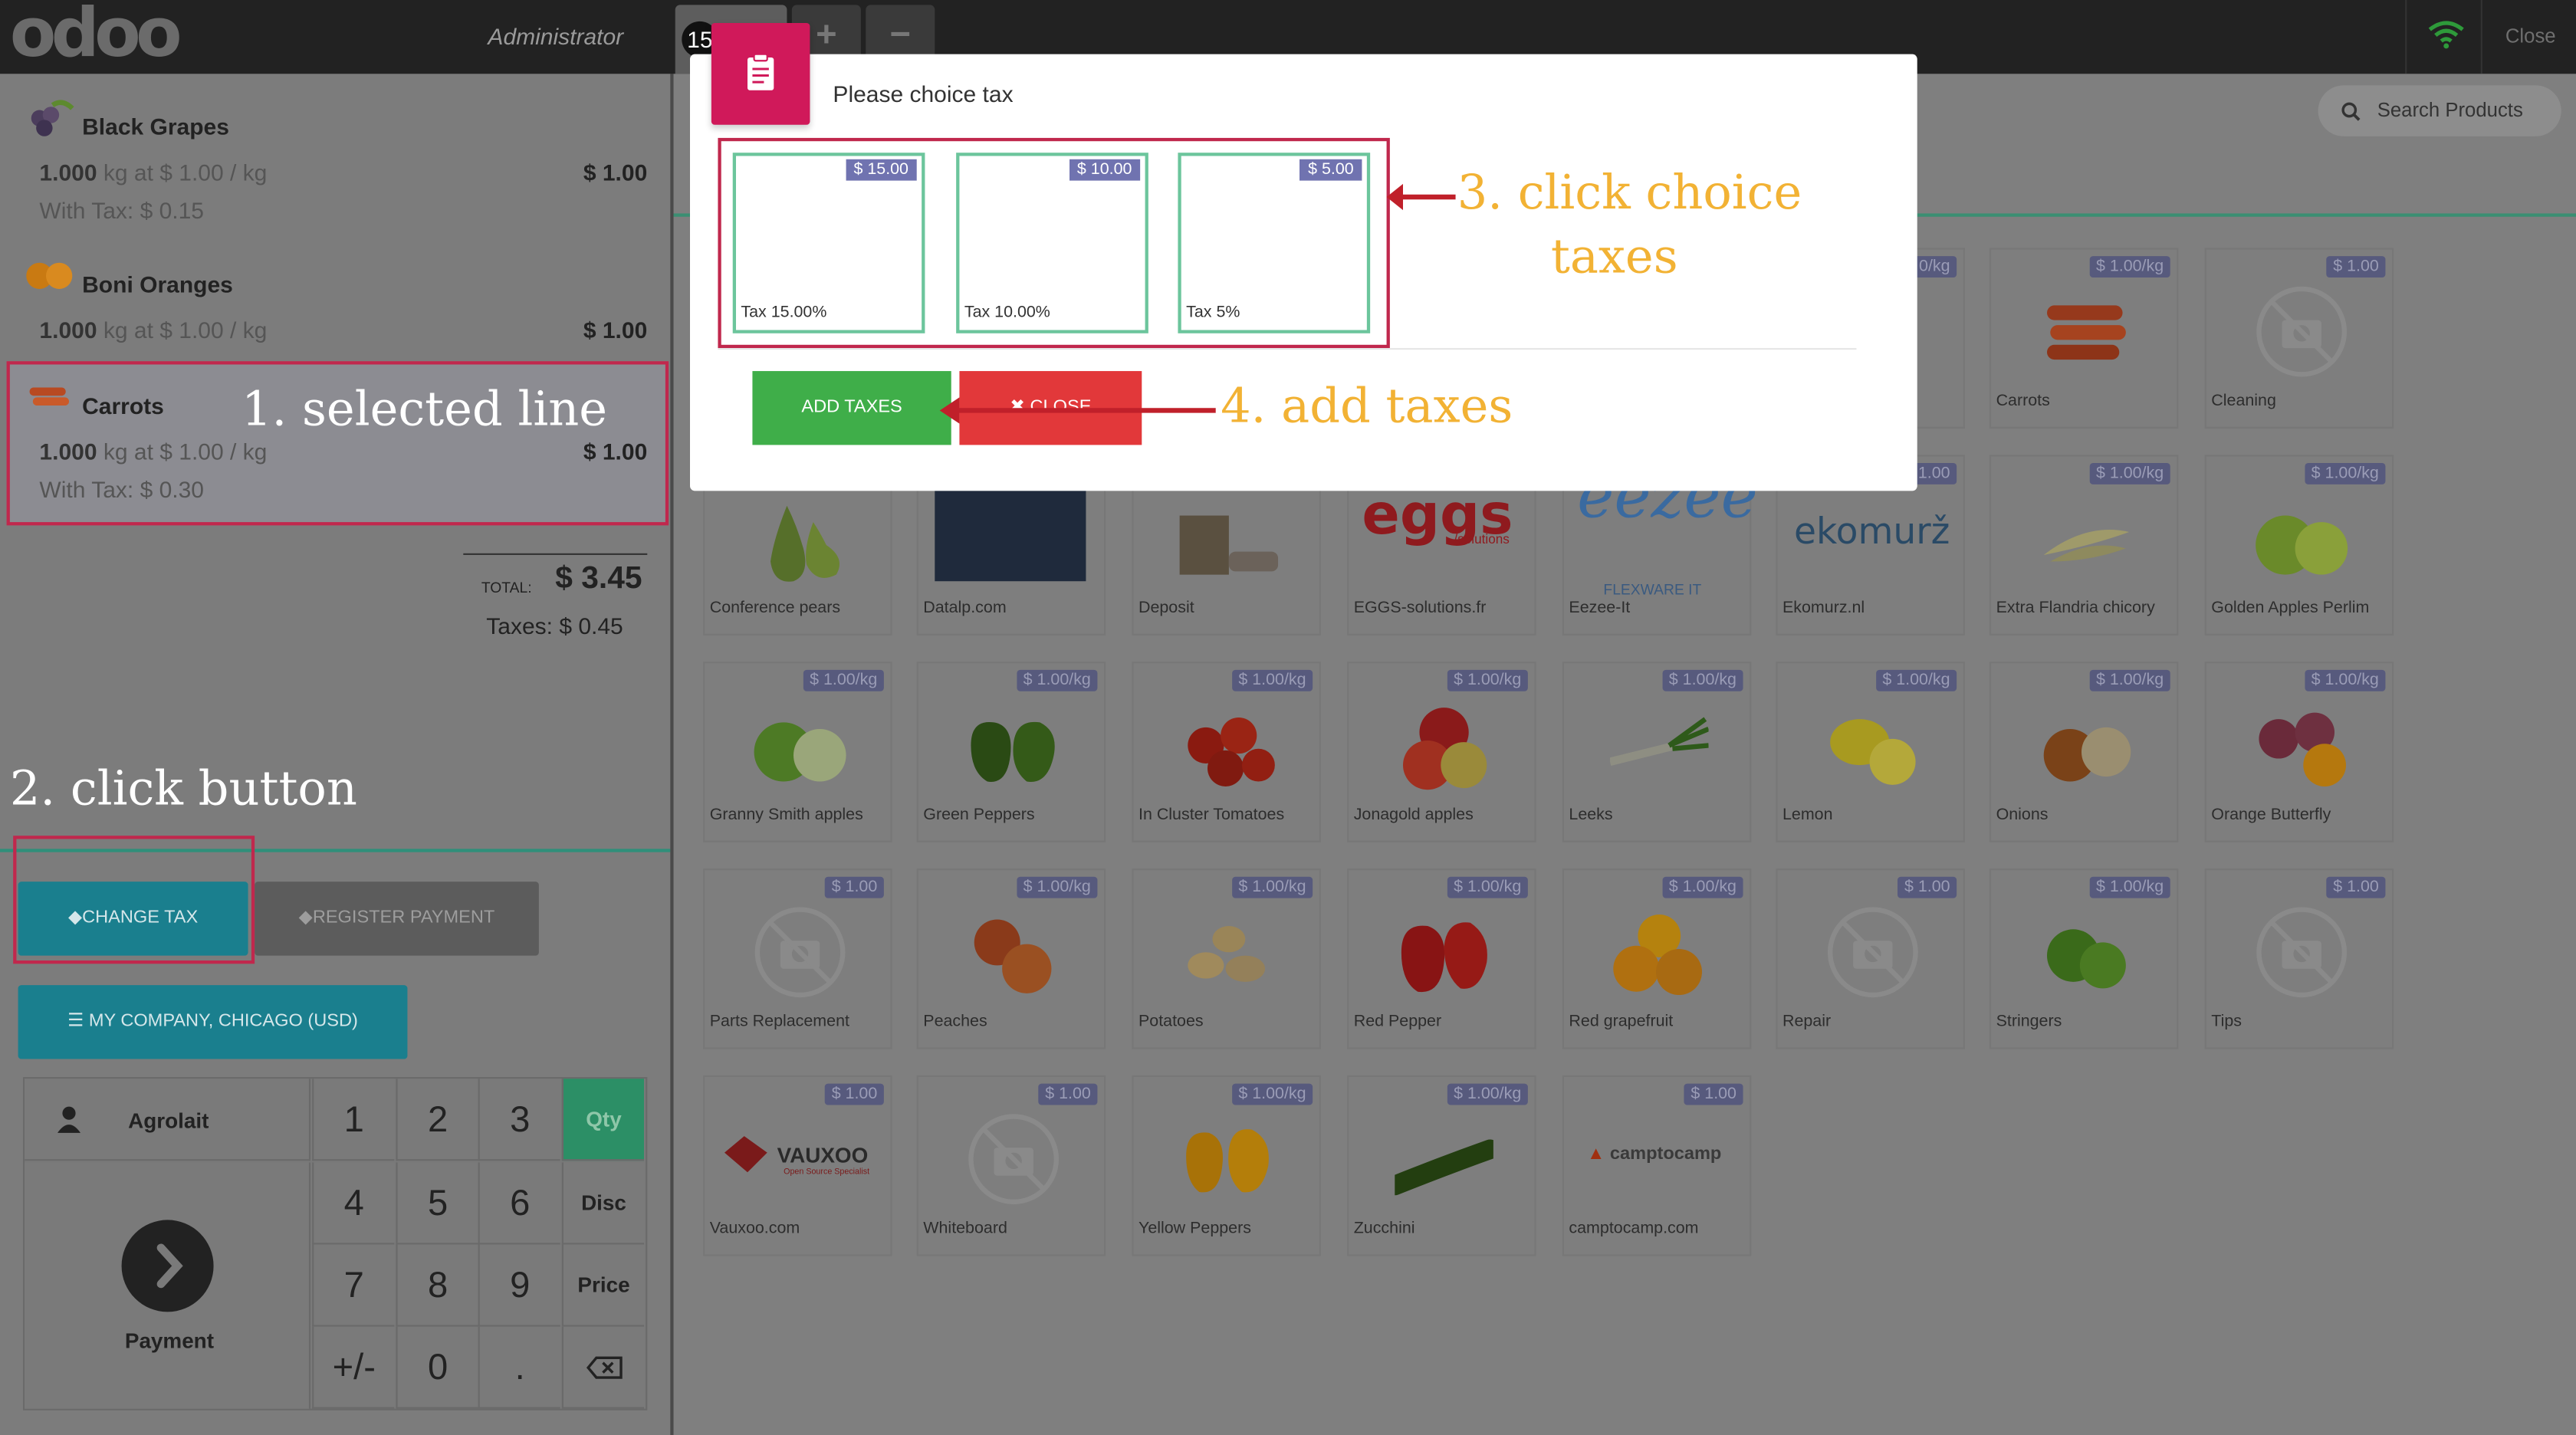 Image resolution: width=2576 pixels, height=1435 pixels. I want to click on orderline-name: Boni Oranges, so click(157, 284).